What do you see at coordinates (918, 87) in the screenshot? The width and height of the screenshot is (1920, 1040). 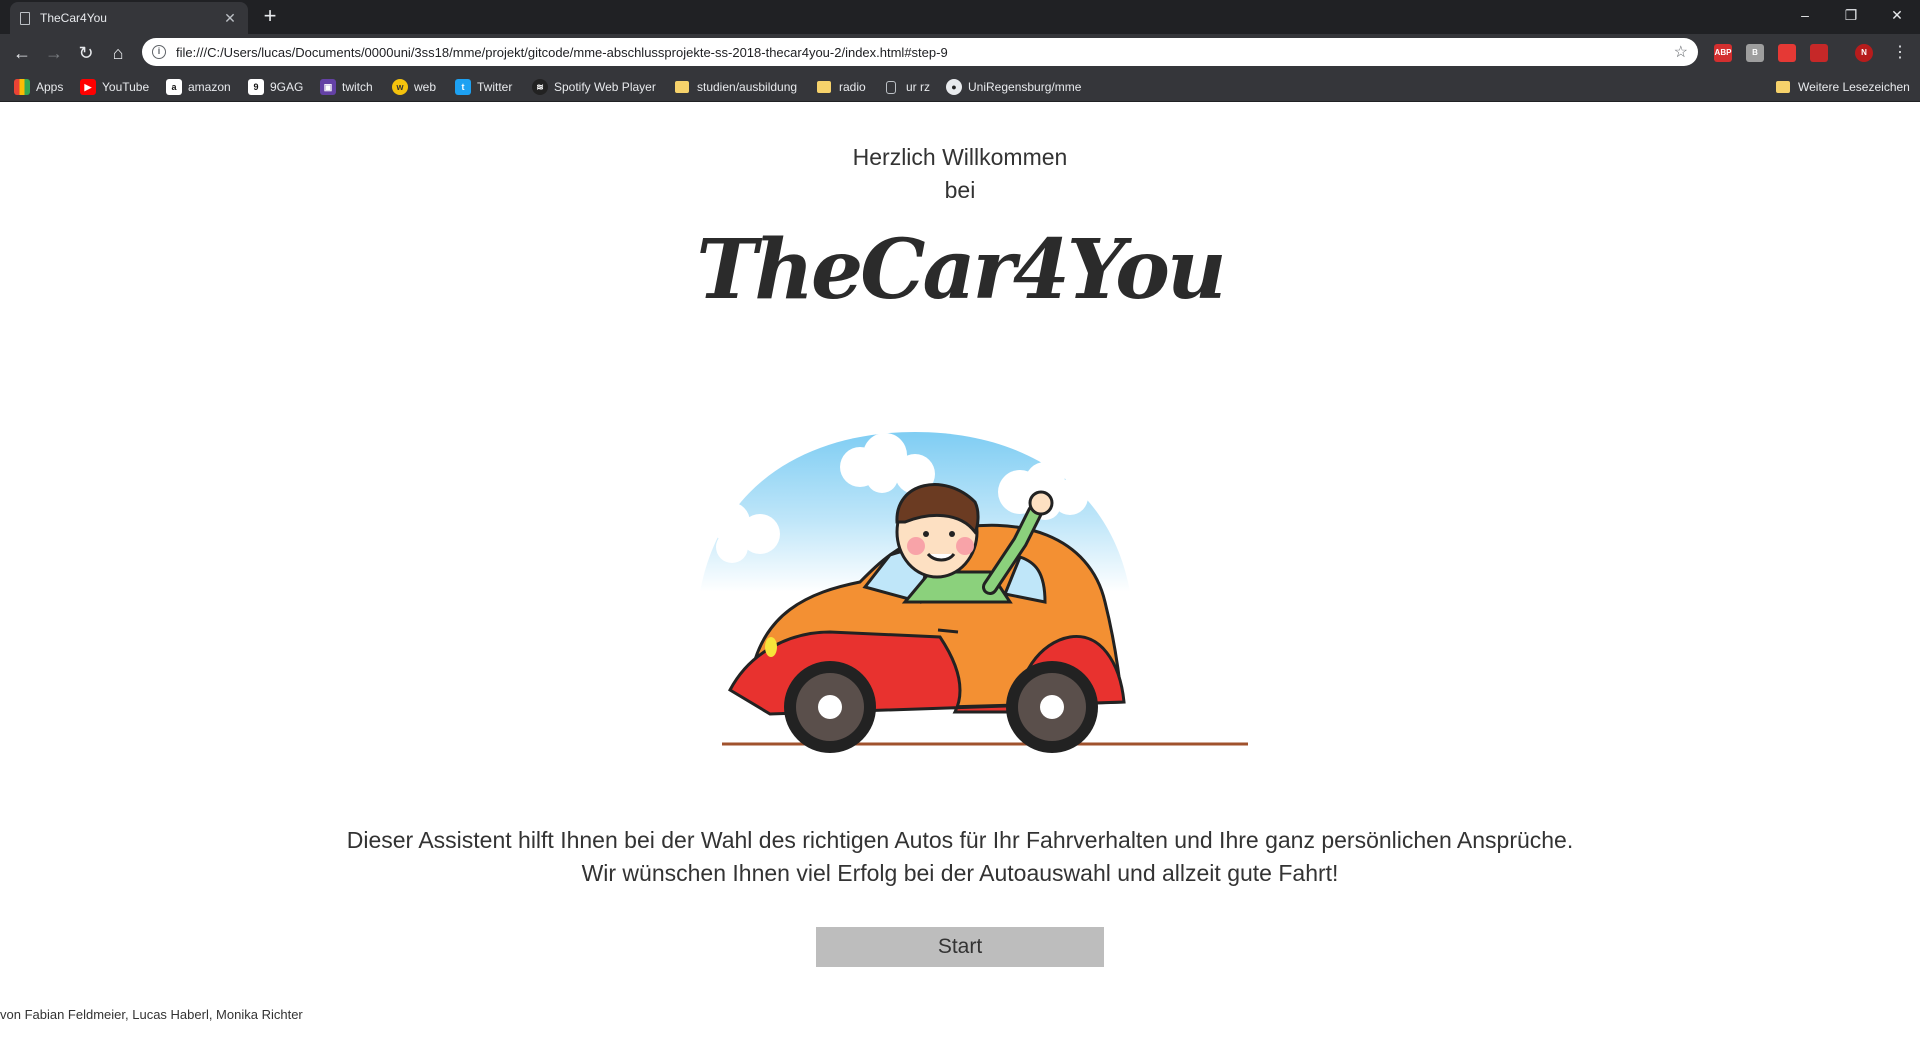 I see `bookmark-label: ur rz` at bounding box center [918, 87].